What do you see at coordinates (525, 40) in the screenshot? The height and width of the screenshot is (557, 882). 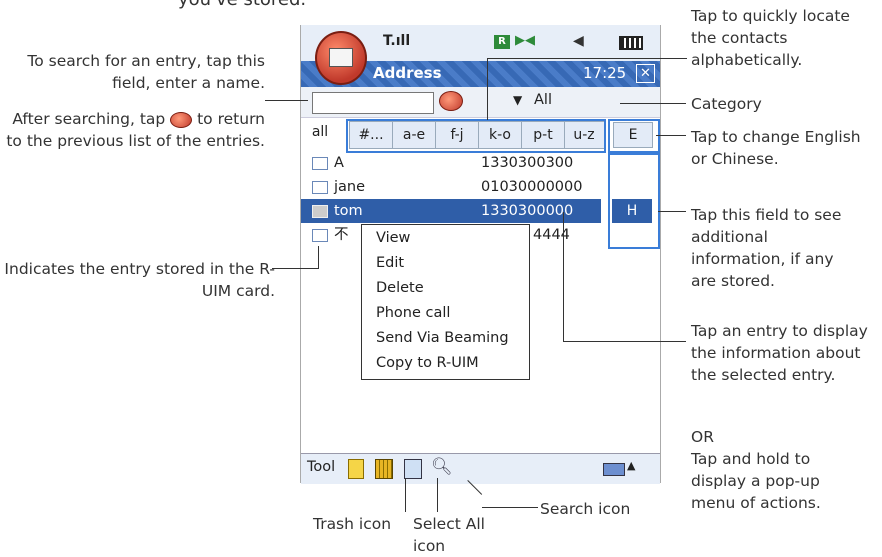 I see `bluetooth-status-icon: ▶◀` at bounding box center [525, 40].